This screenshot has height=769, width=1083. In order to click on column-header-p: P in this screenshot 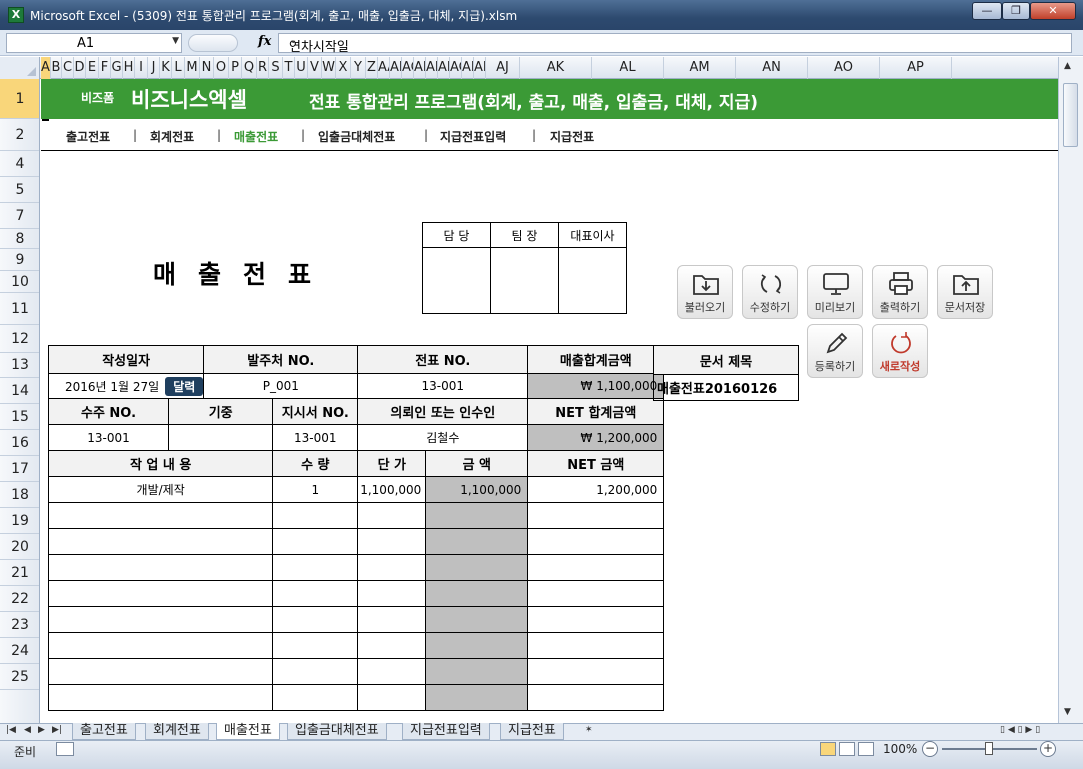, I will do `click(235, 68)`.